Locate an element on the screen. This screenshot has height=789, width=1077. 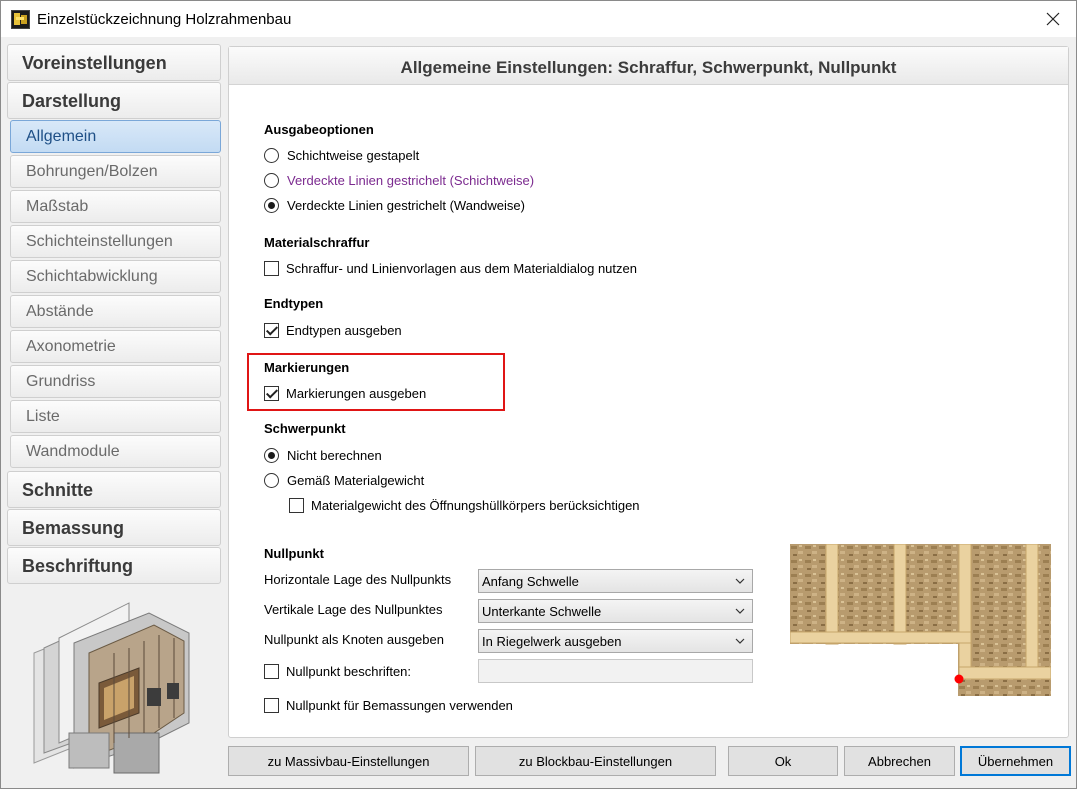
app-icon is located at coordinates (20, 19).